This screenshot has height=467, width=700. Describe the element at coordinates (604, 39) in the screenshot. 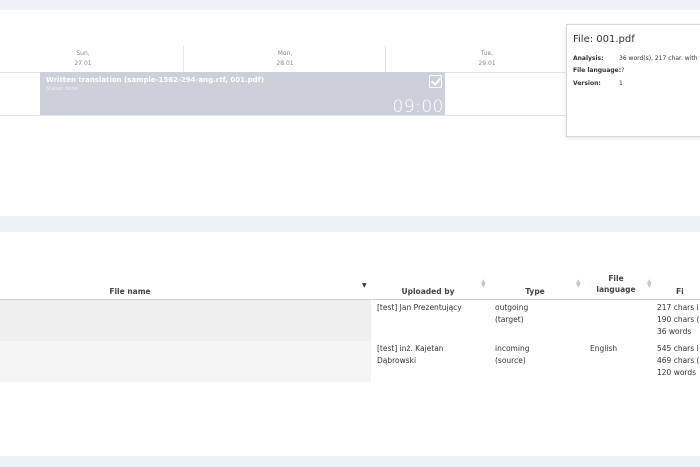

I see `popover-title: File: 001.pdf` at that location.